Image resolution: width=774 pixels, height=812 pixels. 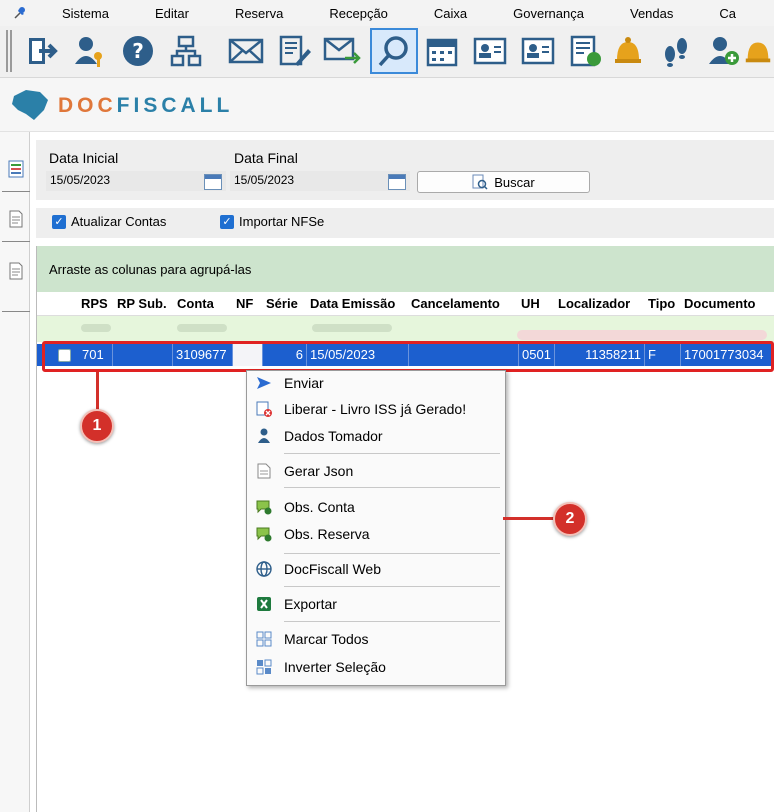 I want to click on column-header-rp-sub: RP Sub., so click(x=142, y=303).